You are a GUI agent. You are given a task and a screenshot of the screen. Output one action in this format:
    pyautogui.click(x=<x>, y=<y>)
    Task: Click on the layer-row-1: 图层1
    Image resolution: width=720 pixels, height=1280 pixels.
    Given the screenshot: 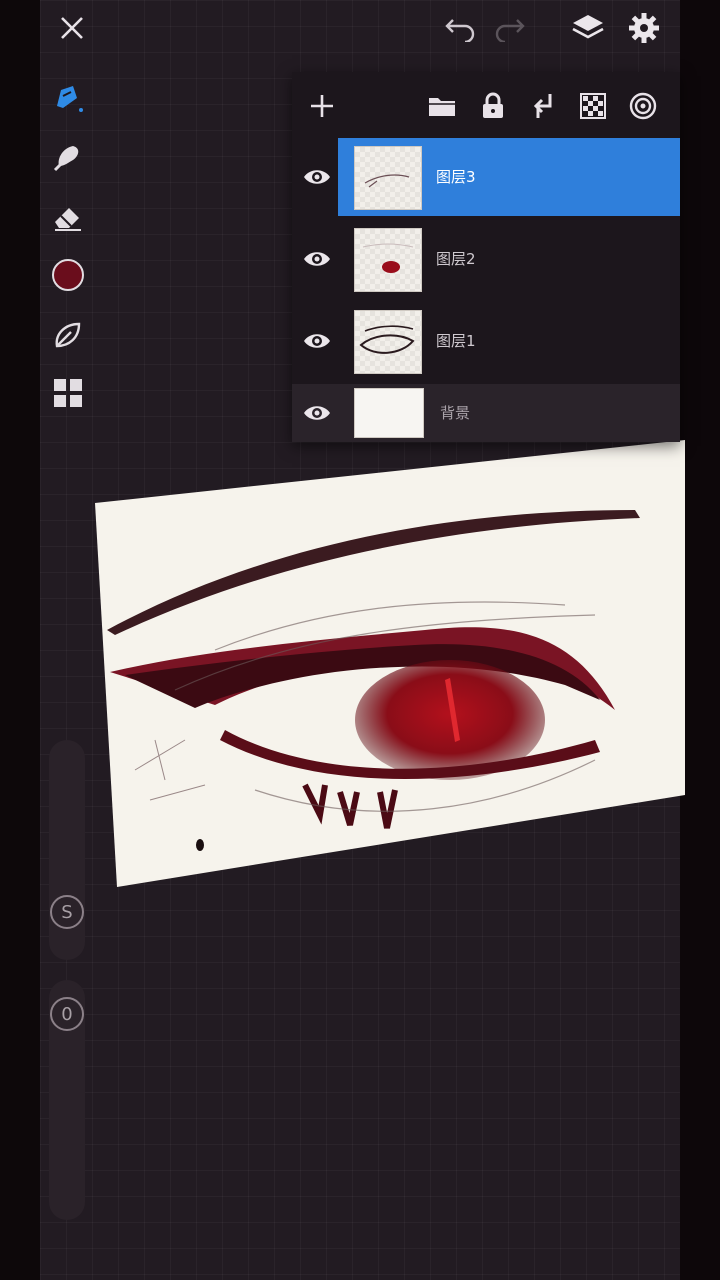 What is the action you would take?
    pyautogui.click(x=486, y=341)
    